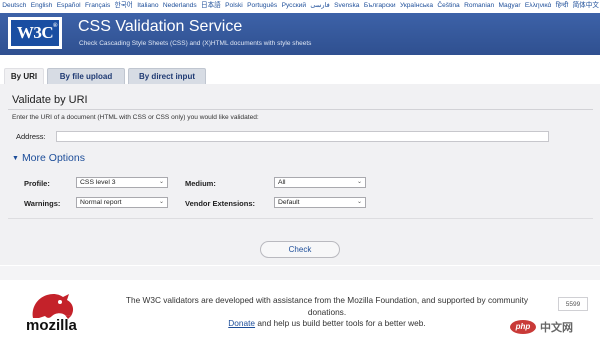 The height and width of the screenshot is (343, 600). What do you see at coordinates (51, 325) in the screenshot?
I see `mozilla-logo-text: mozilla` at bounding box center [51, 325].